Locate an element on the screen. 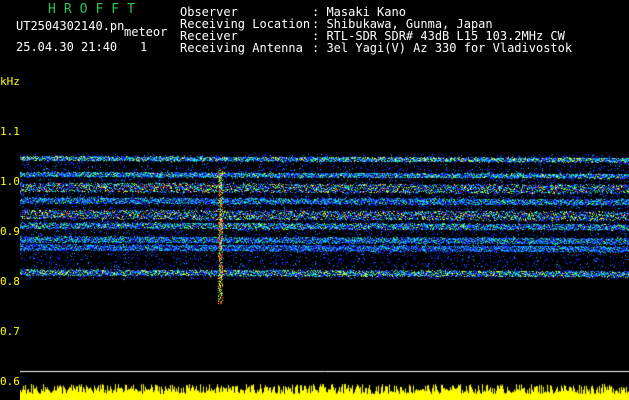  counter: 1 is located at coordinates (144, 47).